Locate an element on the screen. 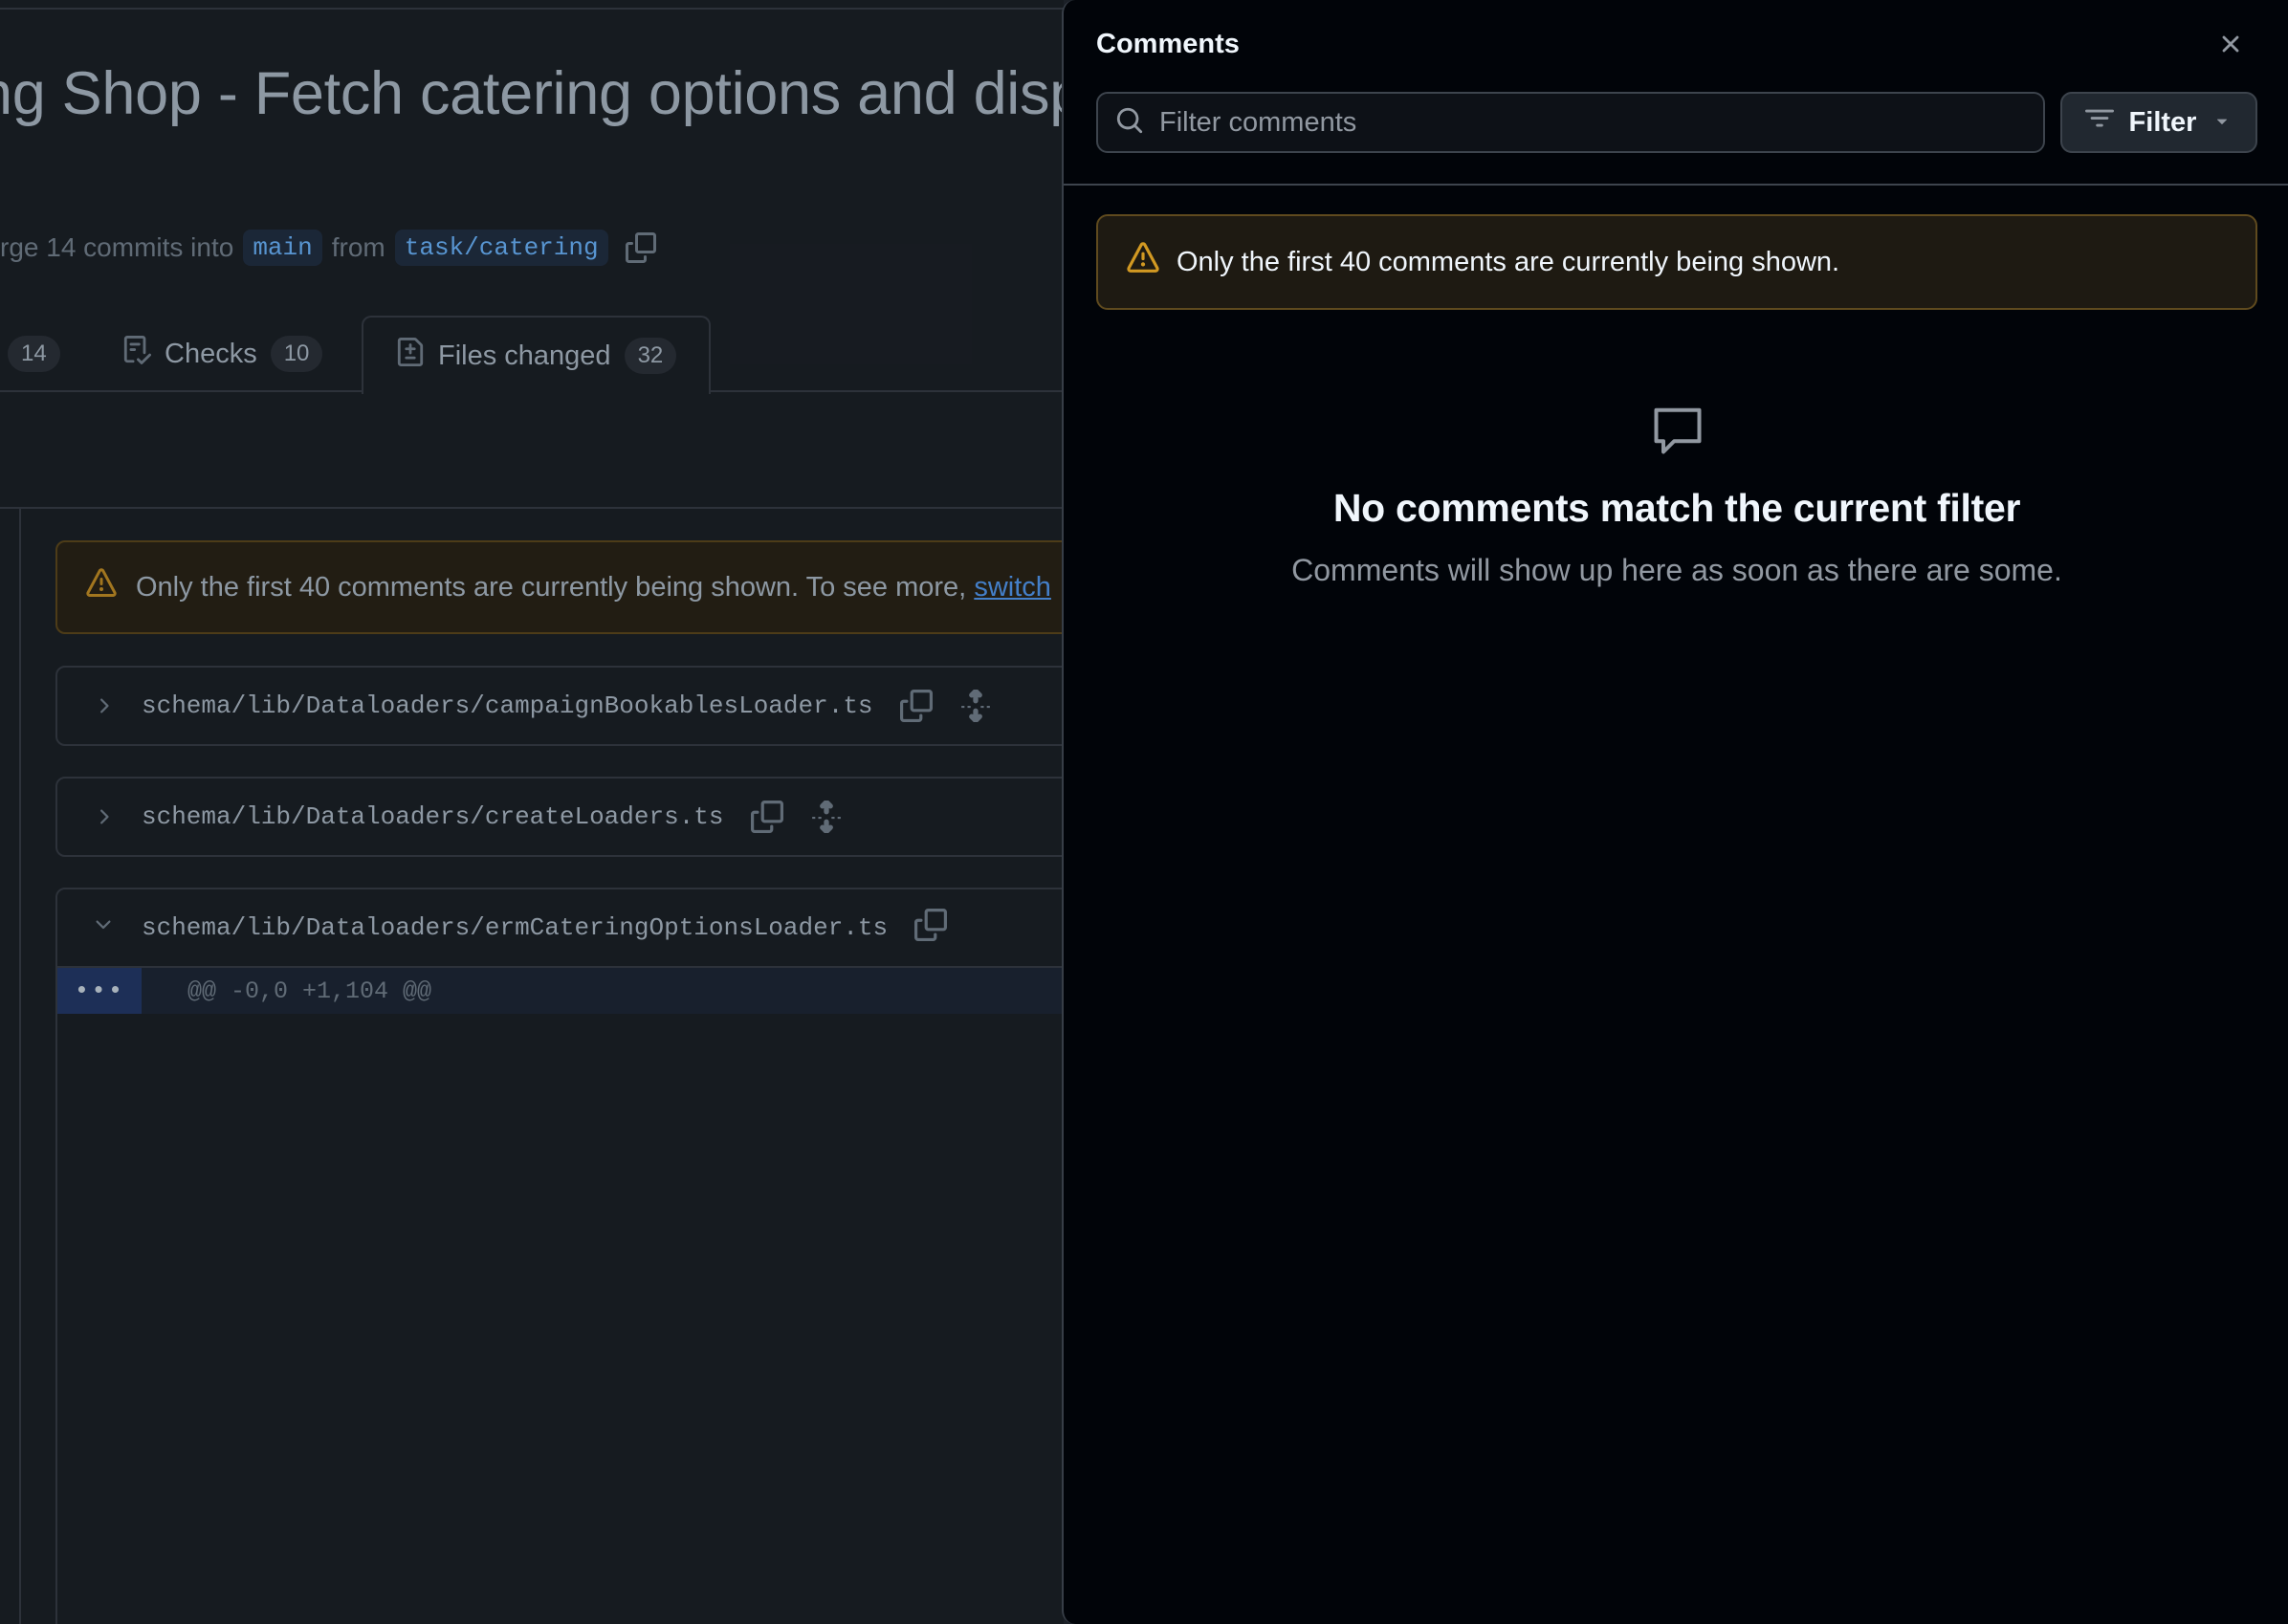 The width and height of the screenshot is (2288, 1624). checklist-icon is located at coordinates (137, 354).